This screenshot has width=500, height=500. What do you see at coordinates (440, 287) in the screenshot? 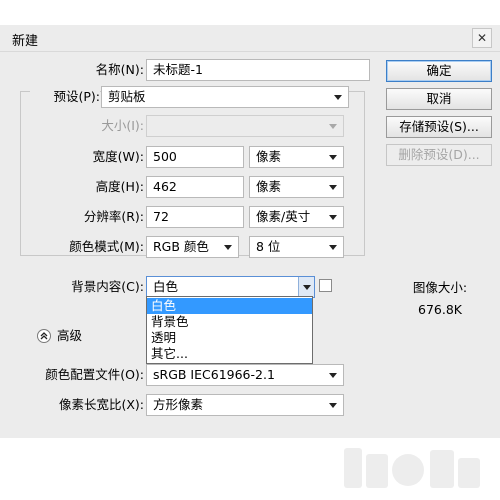
I see `image-size-label: 图像大小:` at bounding box center [440, 287].